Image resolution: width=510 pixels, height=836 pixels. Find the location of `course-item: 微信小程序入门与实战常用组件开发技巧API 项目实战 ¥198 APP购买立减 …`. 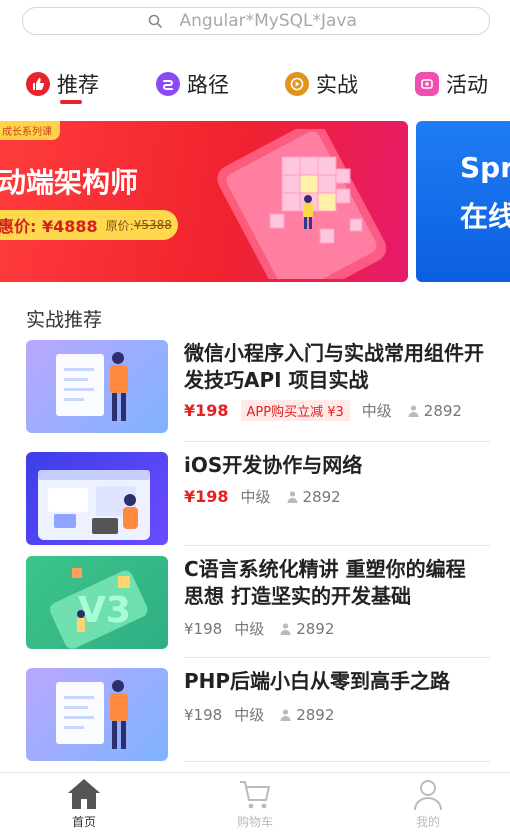

course-item: 微信小程序入门与实战常用组件开发技巧API 项目实战 ¥198 APP购买立减 … is located at coordinates (258, 388).